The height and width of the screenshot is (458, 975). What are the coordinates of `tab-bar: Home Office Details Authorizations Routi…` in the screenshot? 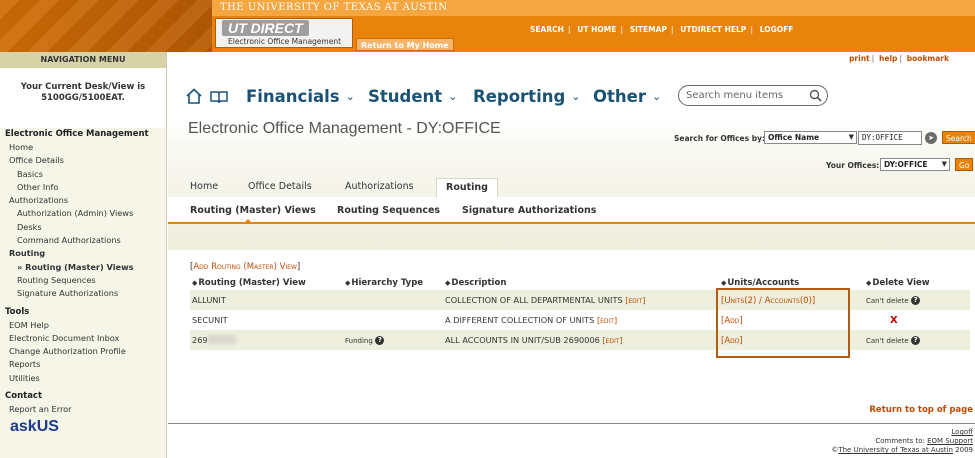 It's located at (571, 187).